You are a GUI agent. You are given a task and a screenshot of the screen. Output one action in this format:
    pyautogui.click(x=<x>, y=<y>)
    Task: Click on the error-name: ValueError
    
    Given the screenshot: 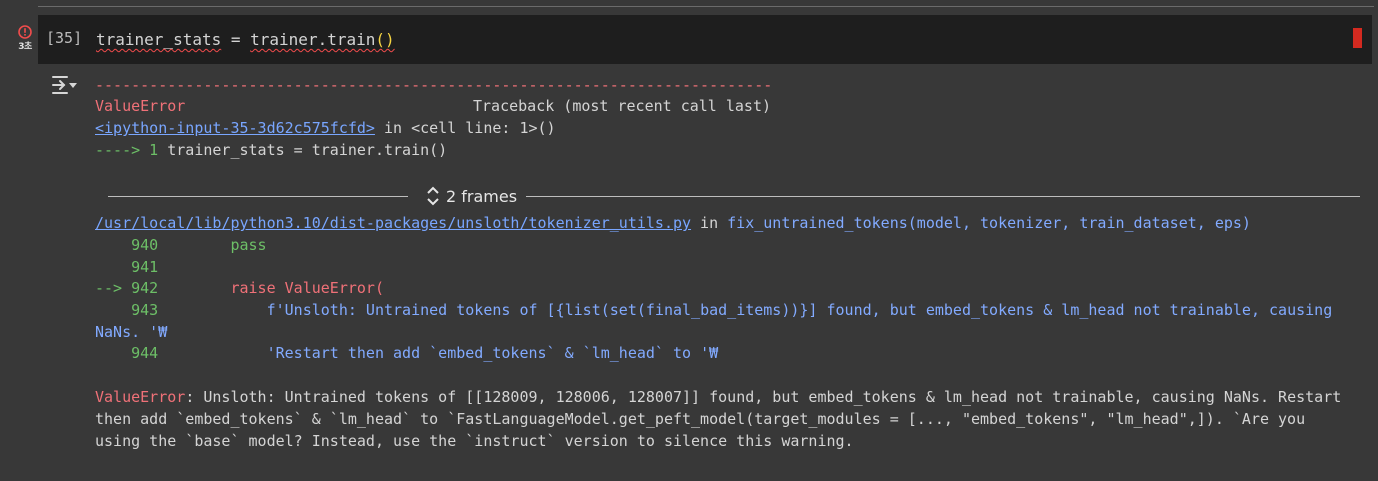 What is the action you would take?
    pyautogui.click(x=140, y=106)
    